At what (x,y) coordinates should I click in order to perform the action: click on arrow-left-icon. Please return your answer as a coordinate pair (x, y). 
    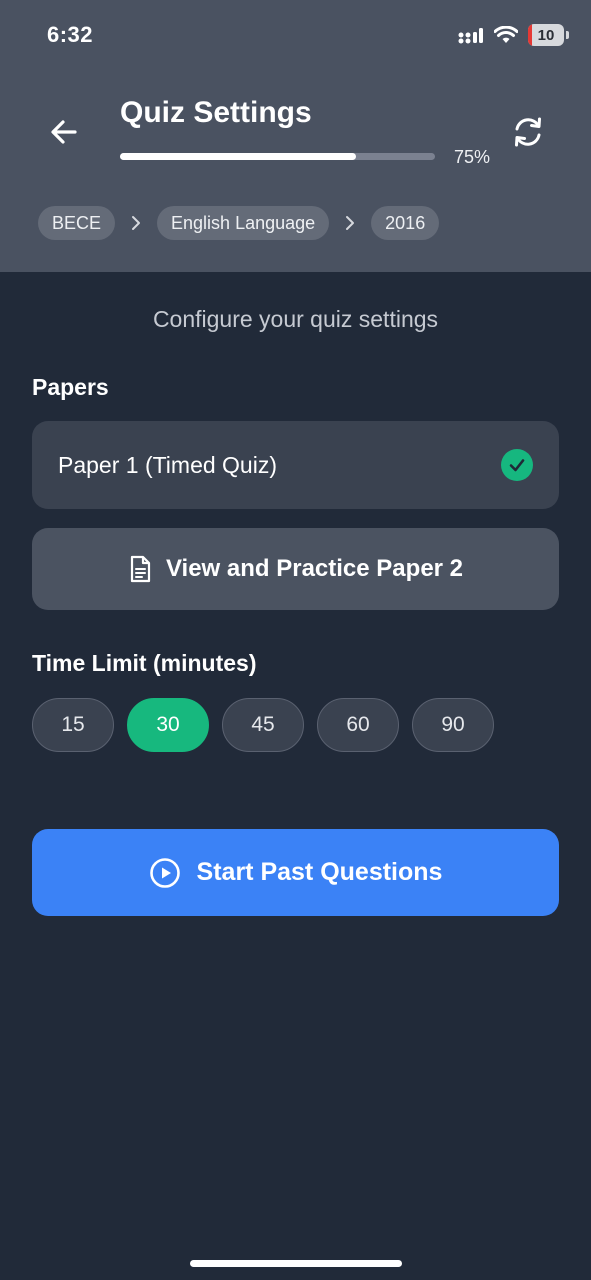
    Looking at the image, I should click on (64, 132).